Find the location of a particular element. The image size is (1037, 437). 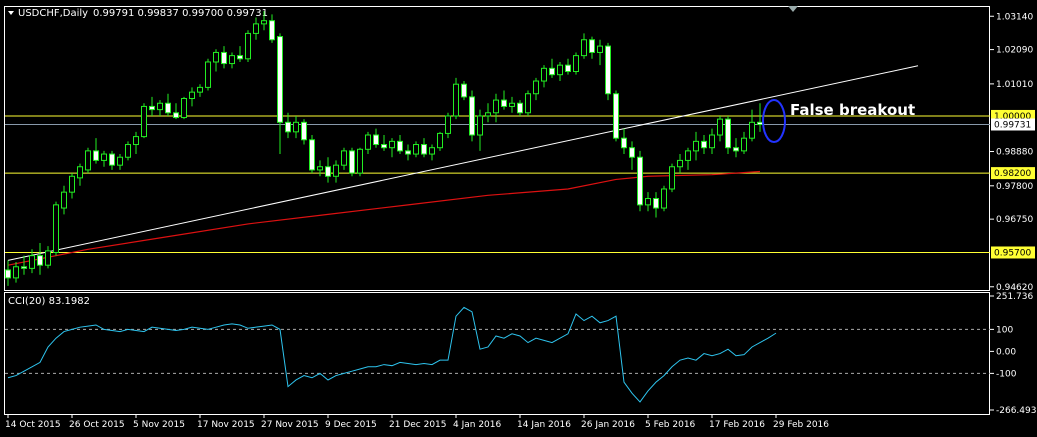

shift-marker-icon is located at coordinates (793, 9).